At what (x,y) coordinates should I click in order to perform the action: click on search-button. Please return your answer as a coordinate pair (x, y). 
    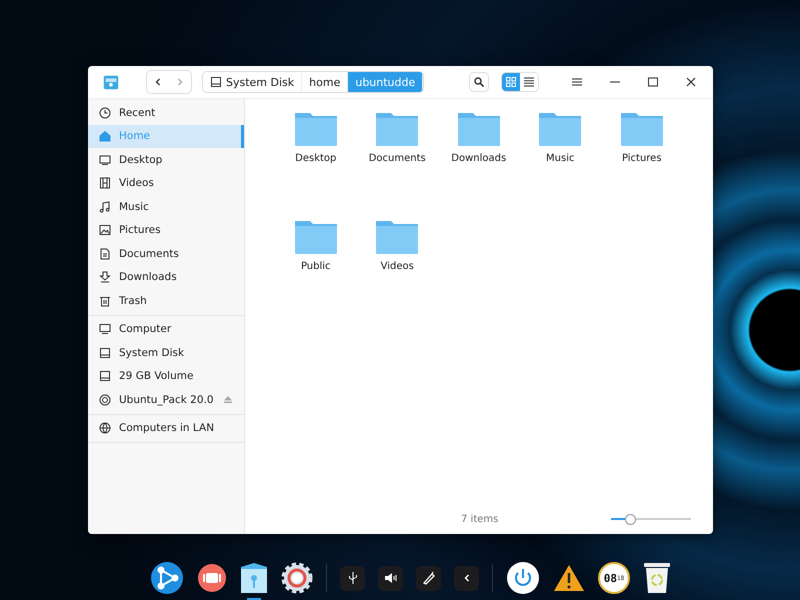
    Looking at the image, I should click on (479, 82).